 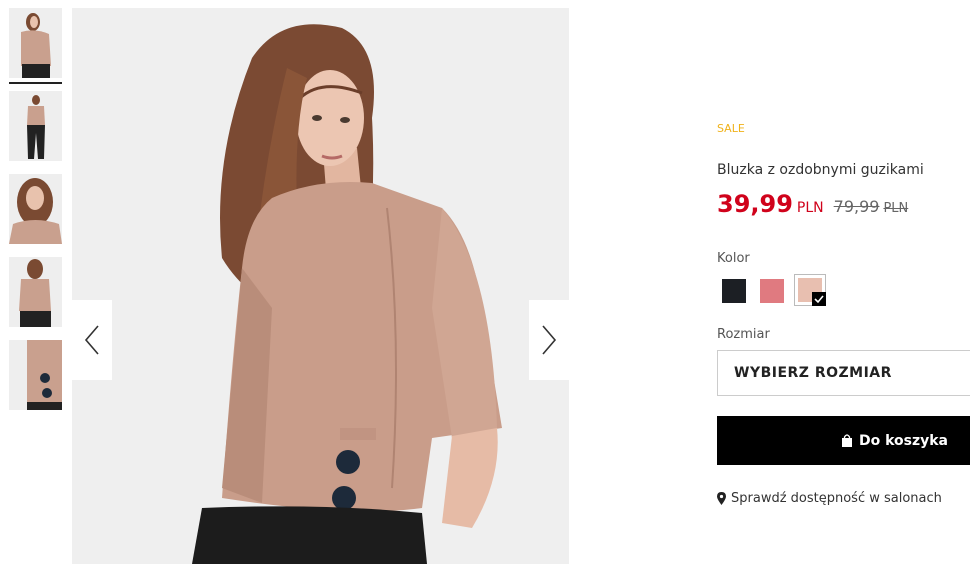 What do you see at coordinates (731, 128) in the screenshot?
I see `sale-badge: SALE` at bounding box center [731, 128].